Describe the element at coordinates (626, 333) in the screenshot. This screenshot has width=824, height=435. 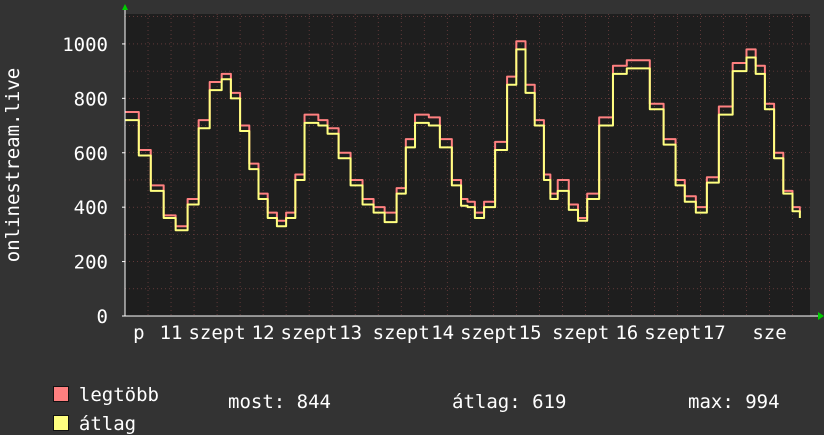
I see `x-tick-label: 16` at that location.